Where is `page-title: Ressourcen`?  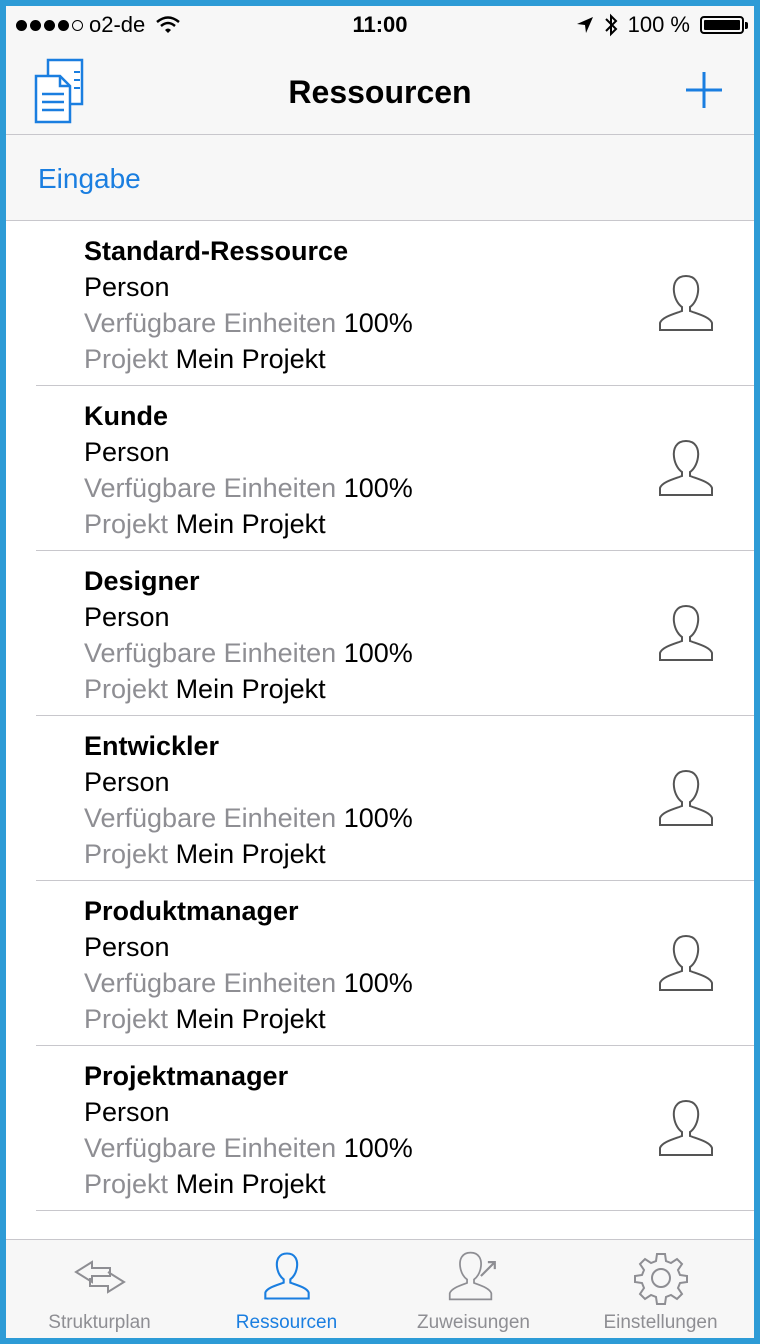
page-title: Ressourcen is located at coordinates (380, 92).